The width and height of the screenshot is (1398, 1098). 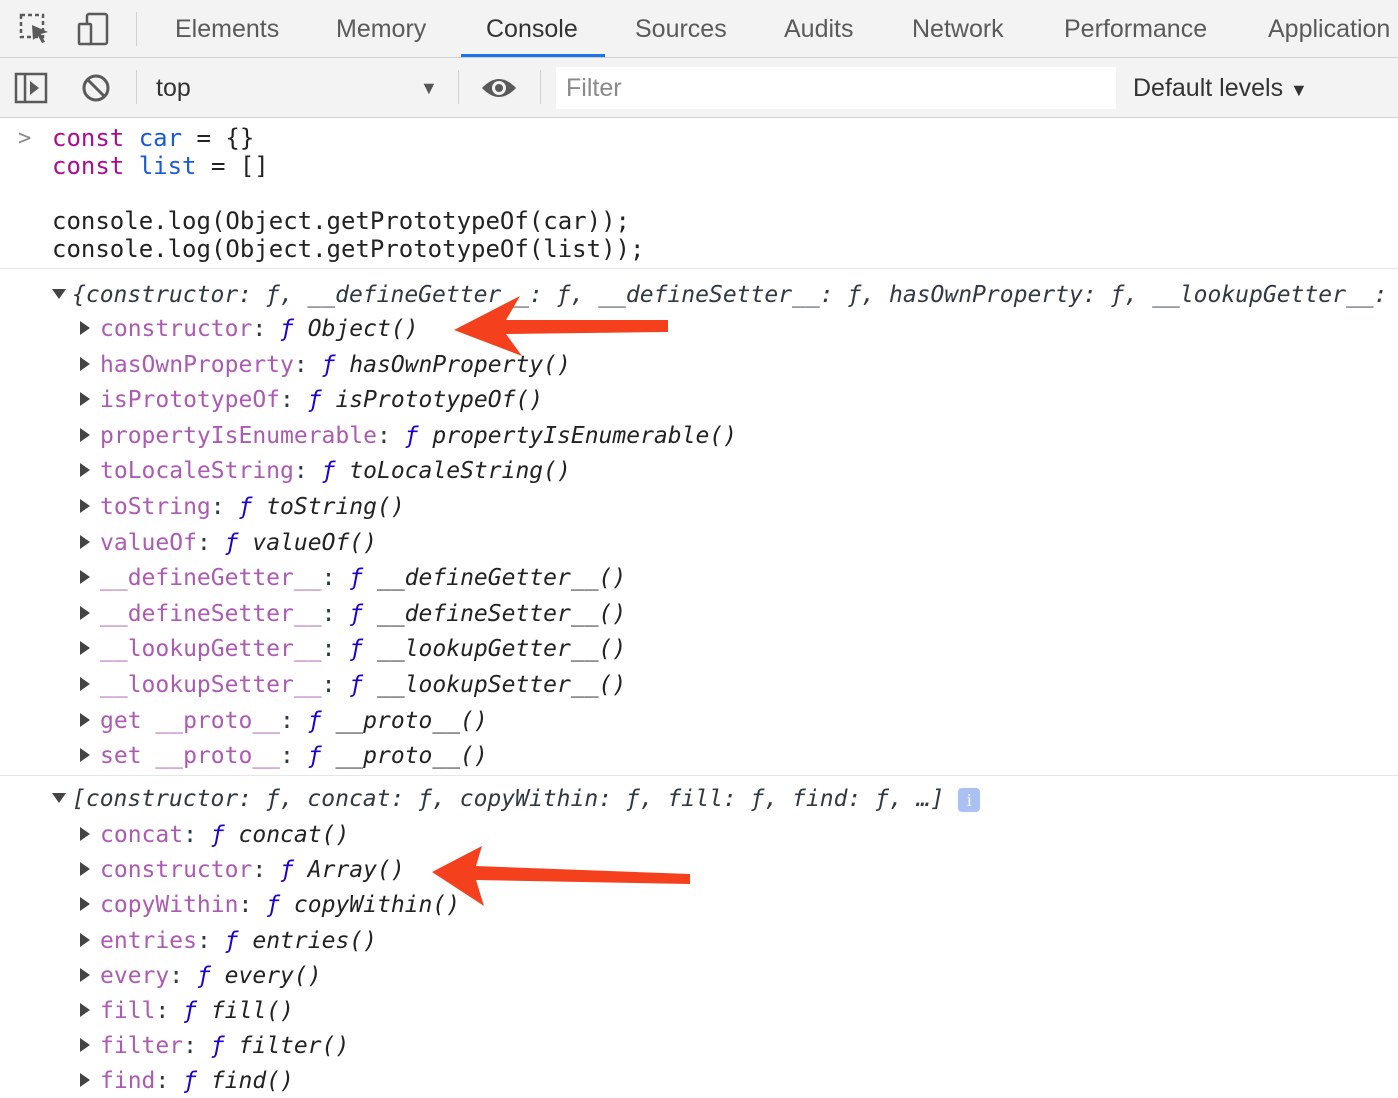 I want to click on property-name: set __proto__, so click(x=190, y=756).